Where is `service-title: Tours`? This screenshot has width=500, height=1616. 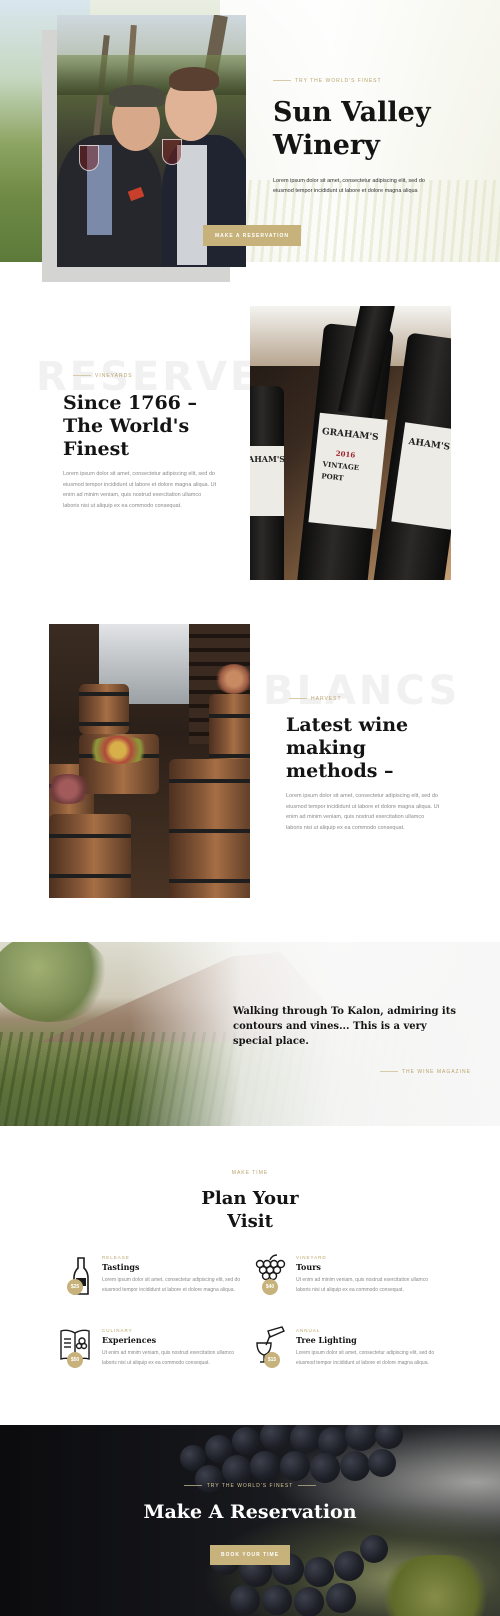
service-title: Tours is located at coordinates (308, 1267).